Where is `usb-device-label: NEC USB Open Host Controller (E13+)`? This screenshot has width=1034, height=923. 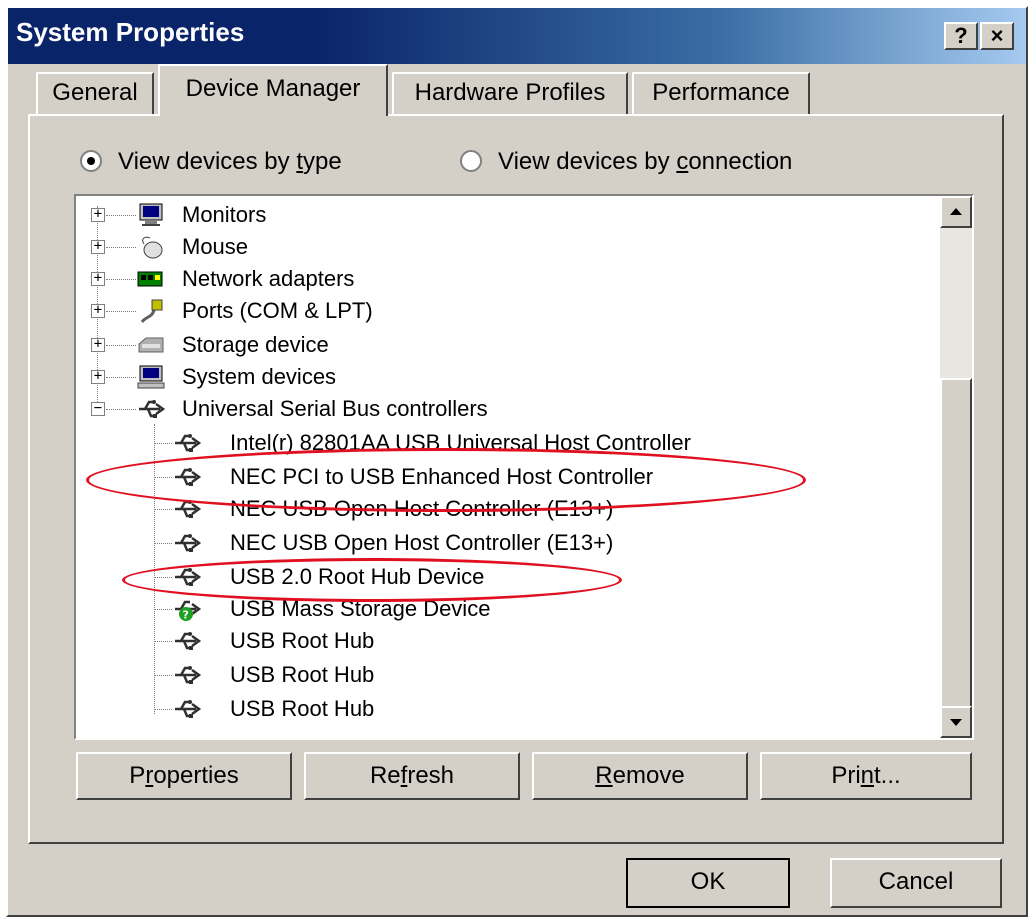 usb-device-label: NEC USB Open Host Controller (E13+) is located at coordinates (422, 542).